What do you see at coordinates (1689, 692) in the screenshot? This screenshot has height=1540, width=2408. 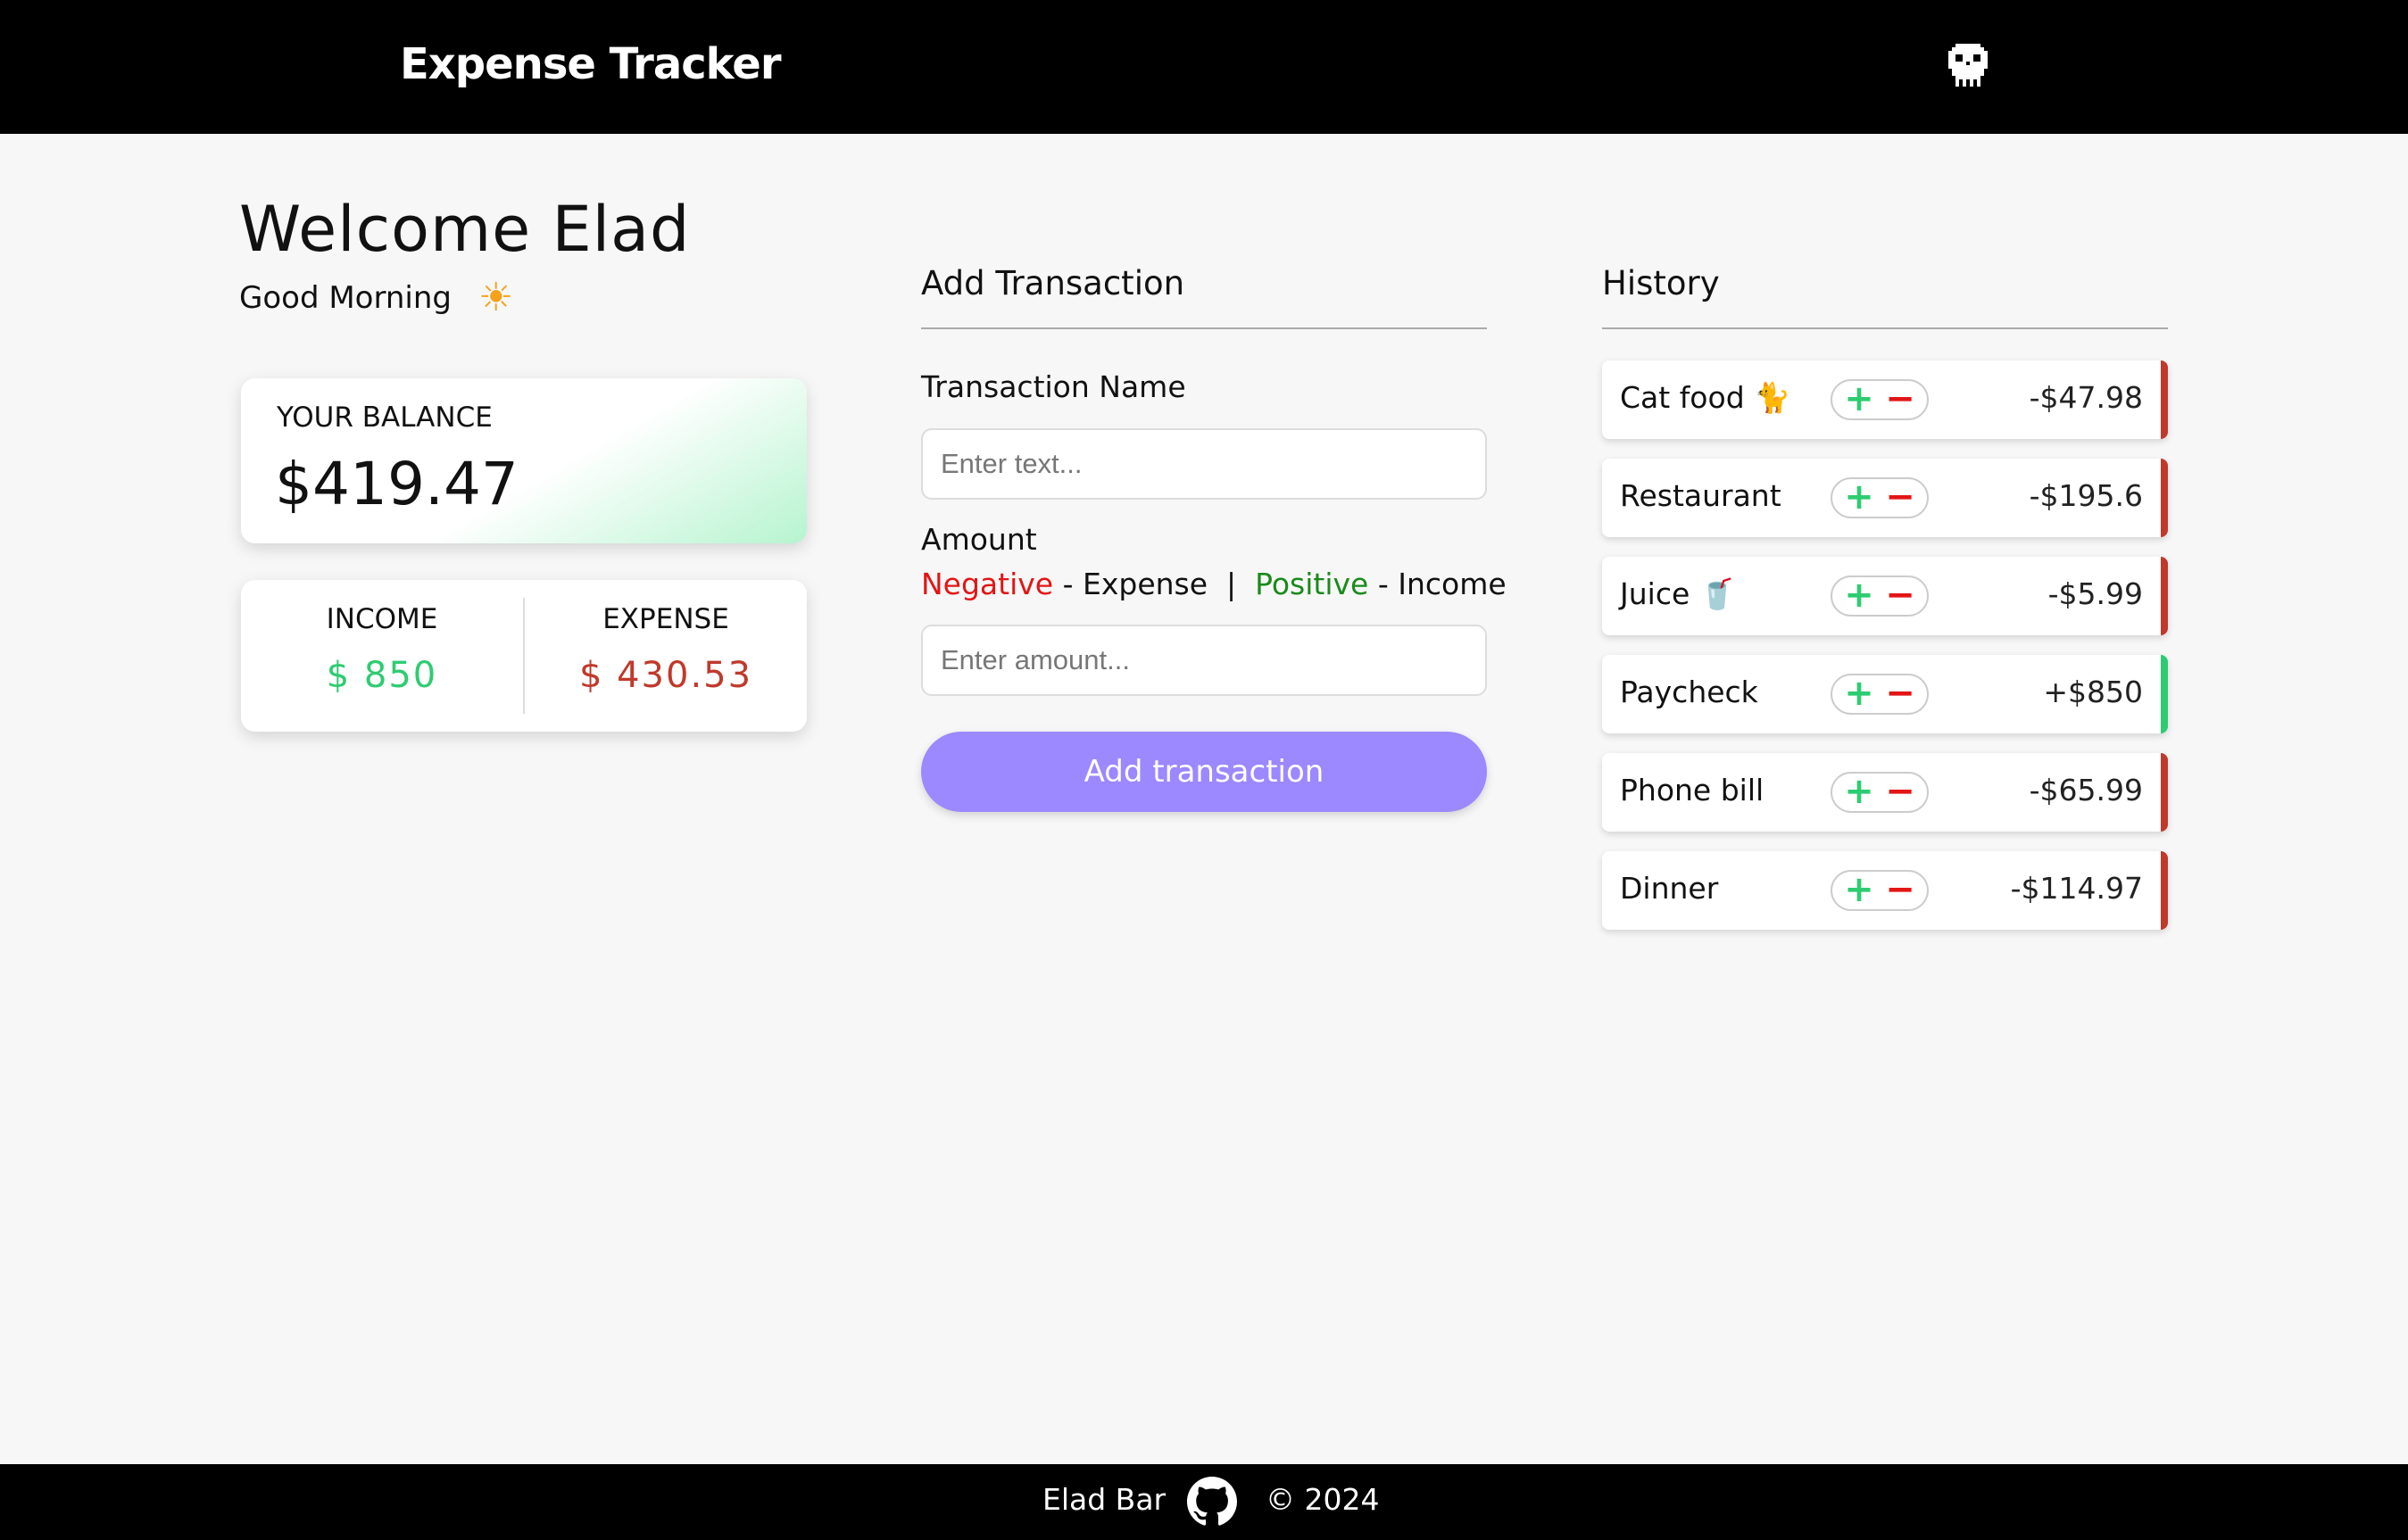 I see `history-item-name: Paycheck` at bounding box center [1689, 692].